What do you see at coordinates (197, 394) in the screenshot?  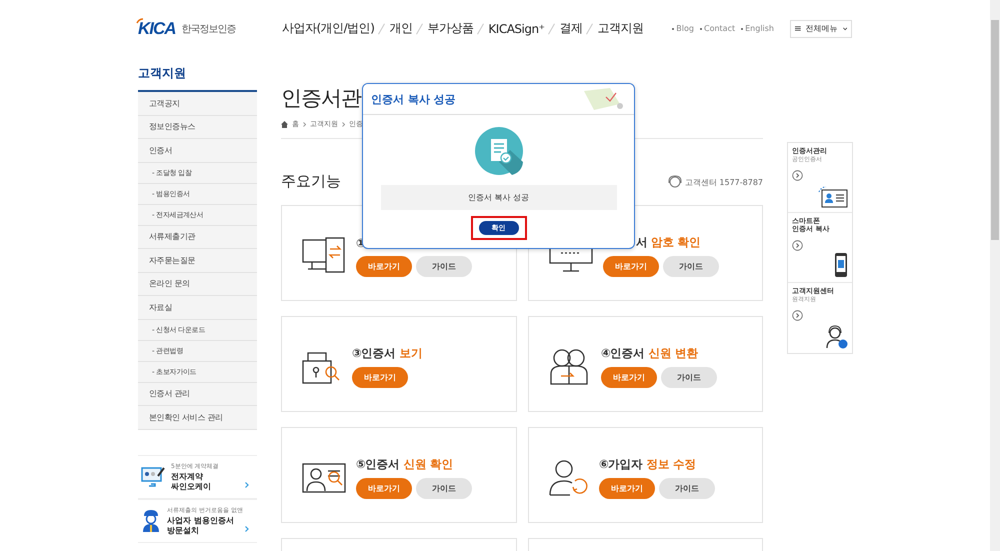 I see `sidebar-item: 인증서 관리` at bounding box center [197, 394].